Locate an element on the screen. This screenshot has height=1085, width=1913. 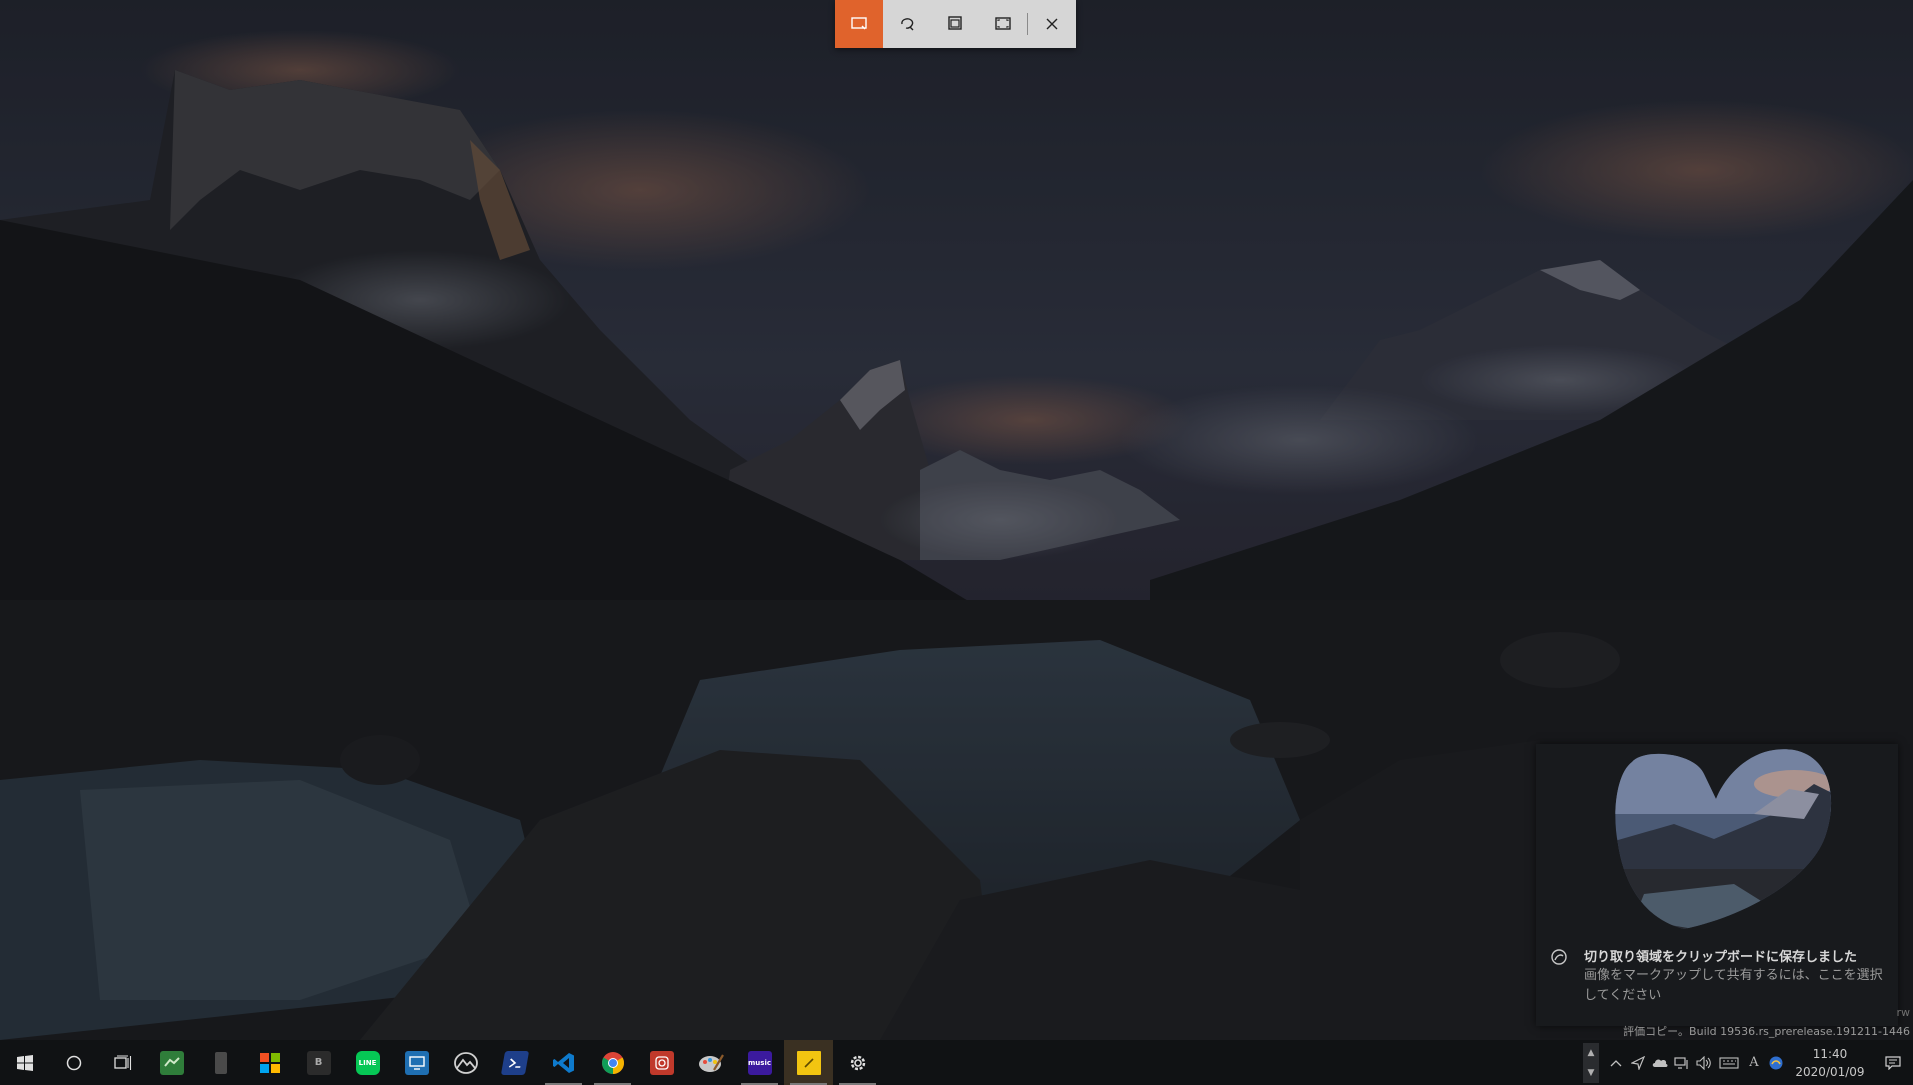
keyboard-icon is located at coordinates (1729, 1062).